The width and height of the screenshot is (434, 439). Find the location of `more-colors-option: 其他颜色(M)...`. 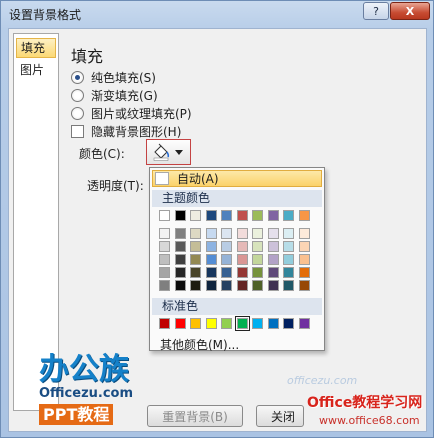

more-colors-option: 其他颜色(M)... is located at coordinates (199, 344).